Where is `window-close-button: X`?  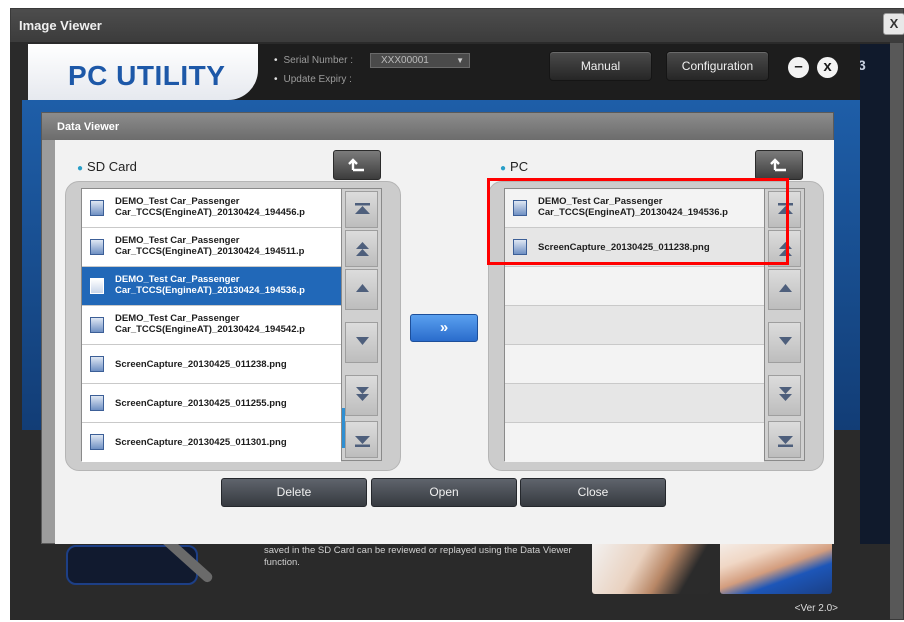 window-close-button: X is located at coordinates (893, 24).